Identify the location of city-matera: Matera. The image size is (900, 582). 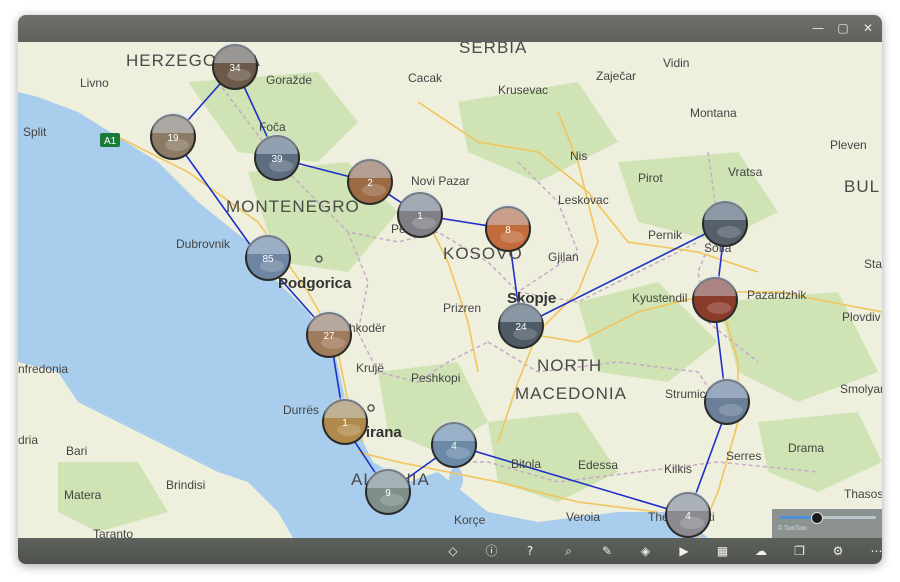
(83, 495).